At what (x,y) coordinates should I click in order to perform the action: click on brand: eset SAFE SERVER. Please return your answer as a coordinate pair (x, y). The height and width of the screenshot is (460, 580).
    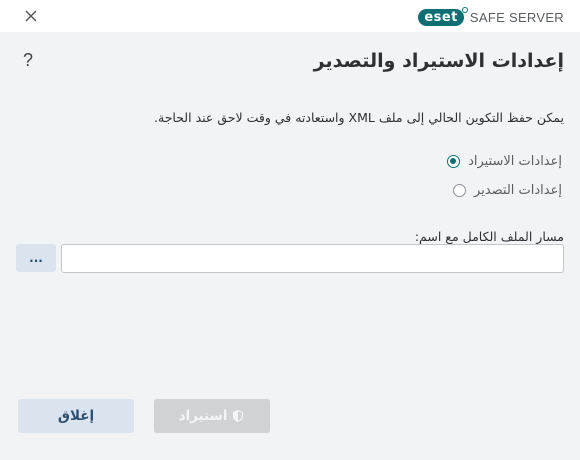
    Looking at the image, I should click on (491, 16).